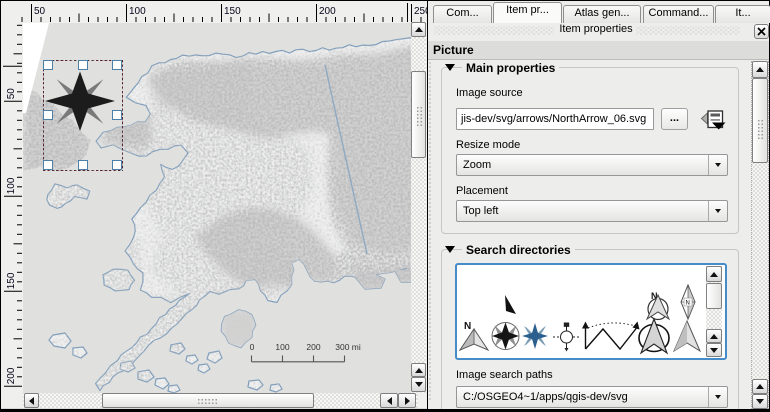 This screenshot has height=412, width=770. I want to click on svg-text: 250, so click(420, 11).